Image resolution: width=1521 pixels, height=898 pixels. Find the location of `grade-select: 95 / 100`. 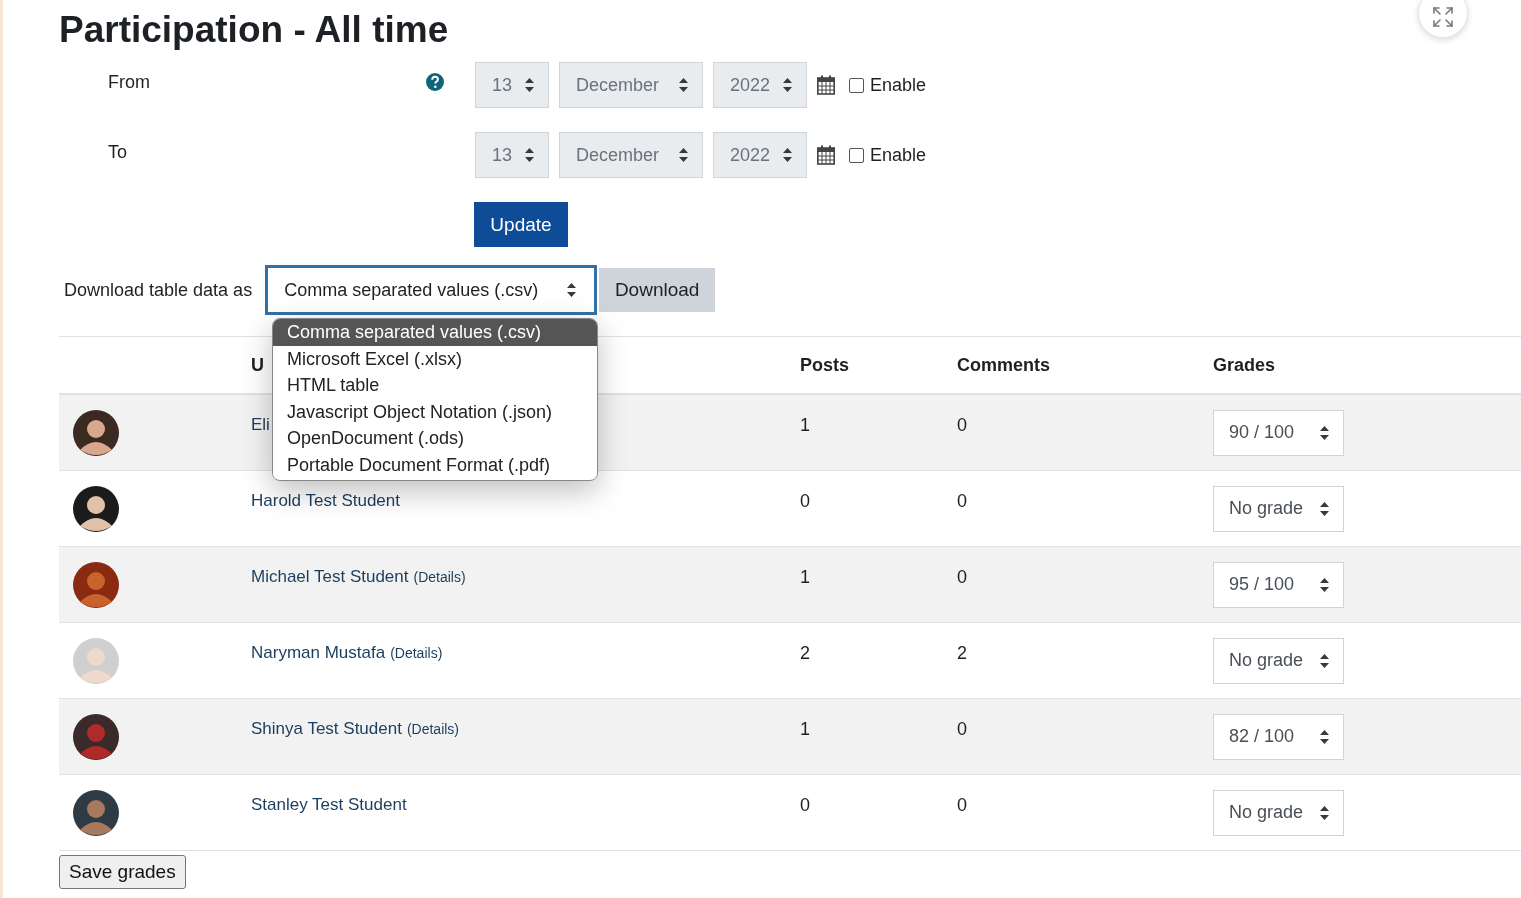

grade-select: 95 / 100 is located at coordinates (1278, 584).